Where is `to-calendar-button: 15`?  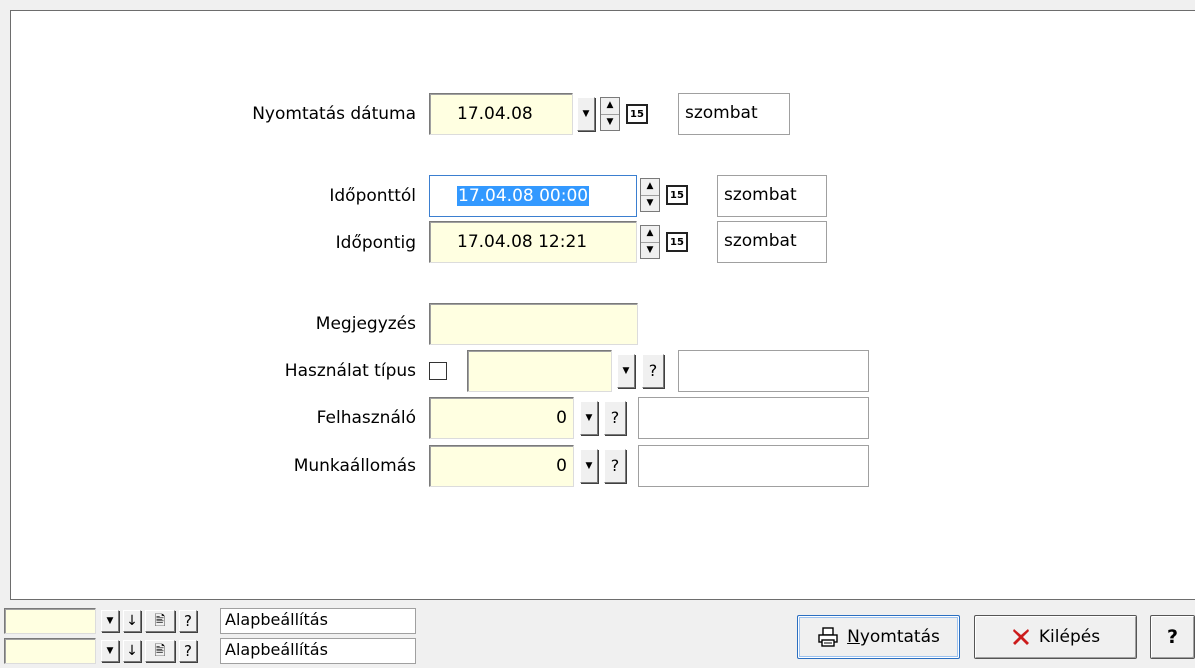
to-calendar-button: 15 is located at coordinates (677, 242).